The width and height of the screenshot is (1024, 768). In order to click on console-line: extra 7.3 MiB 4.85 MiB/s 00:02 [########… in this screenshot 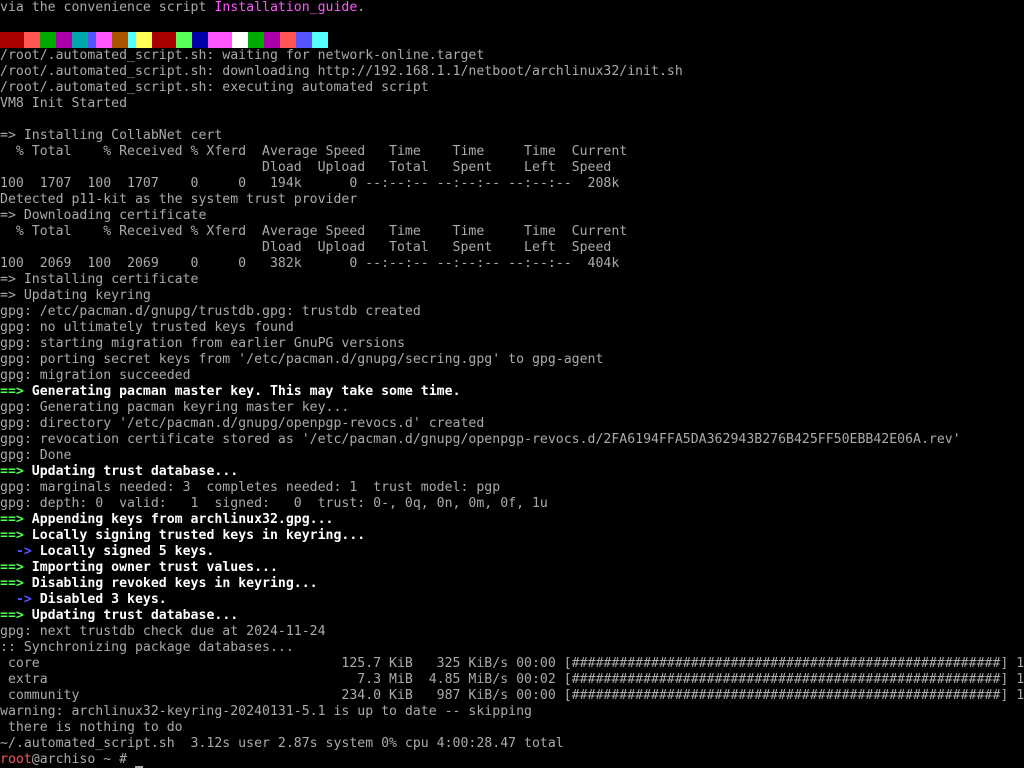, I will do `click(512, 680)`.